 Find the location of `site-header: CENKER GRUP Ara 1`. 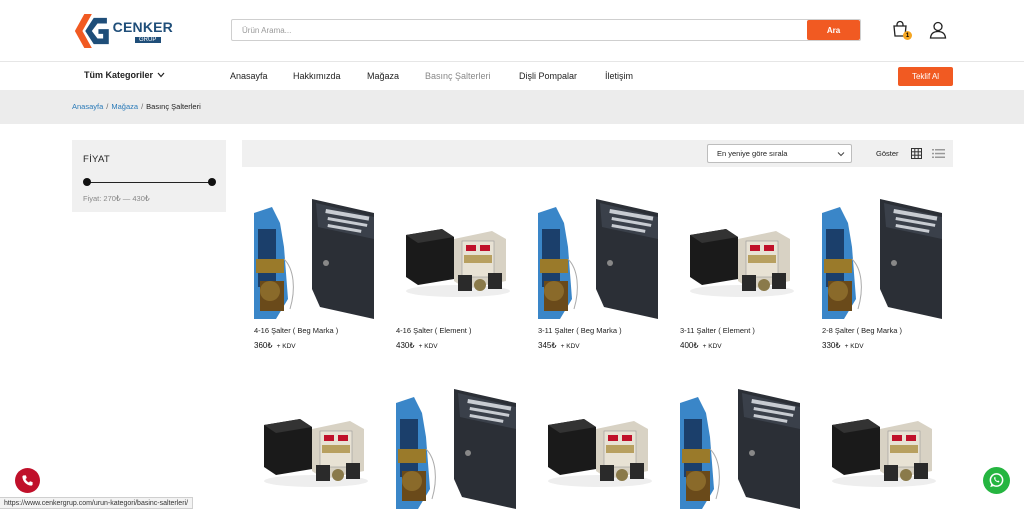

site-header: CENKER GRUP Ara 1 is located at coordinates (512, 31).